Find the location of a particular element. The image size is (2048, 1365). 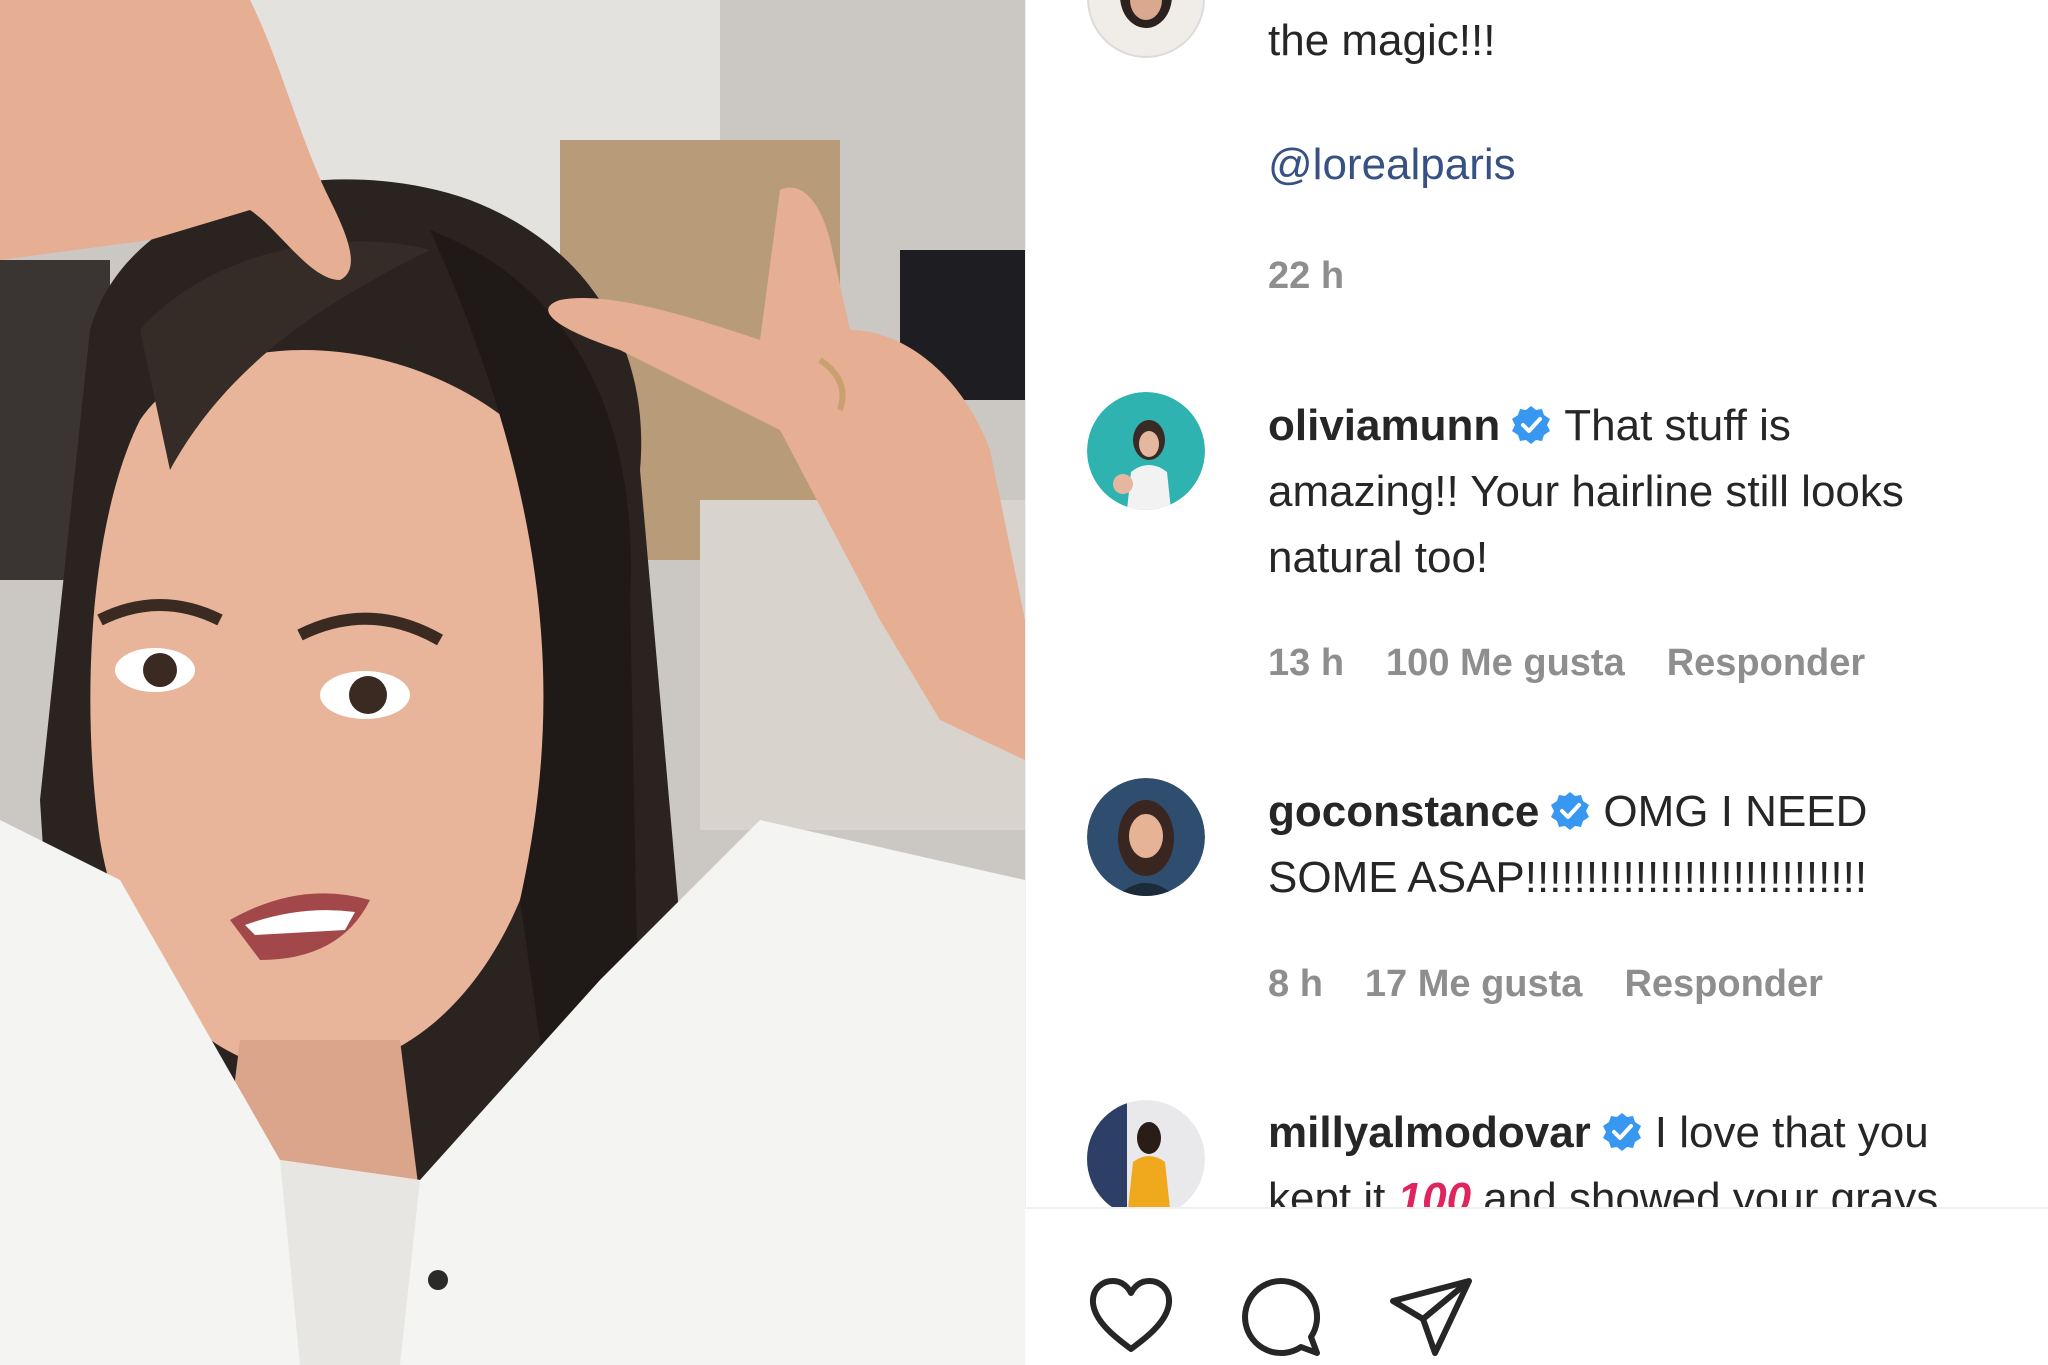

comment-likes: 17 Me gusta is located at coordinates (1474, 984).